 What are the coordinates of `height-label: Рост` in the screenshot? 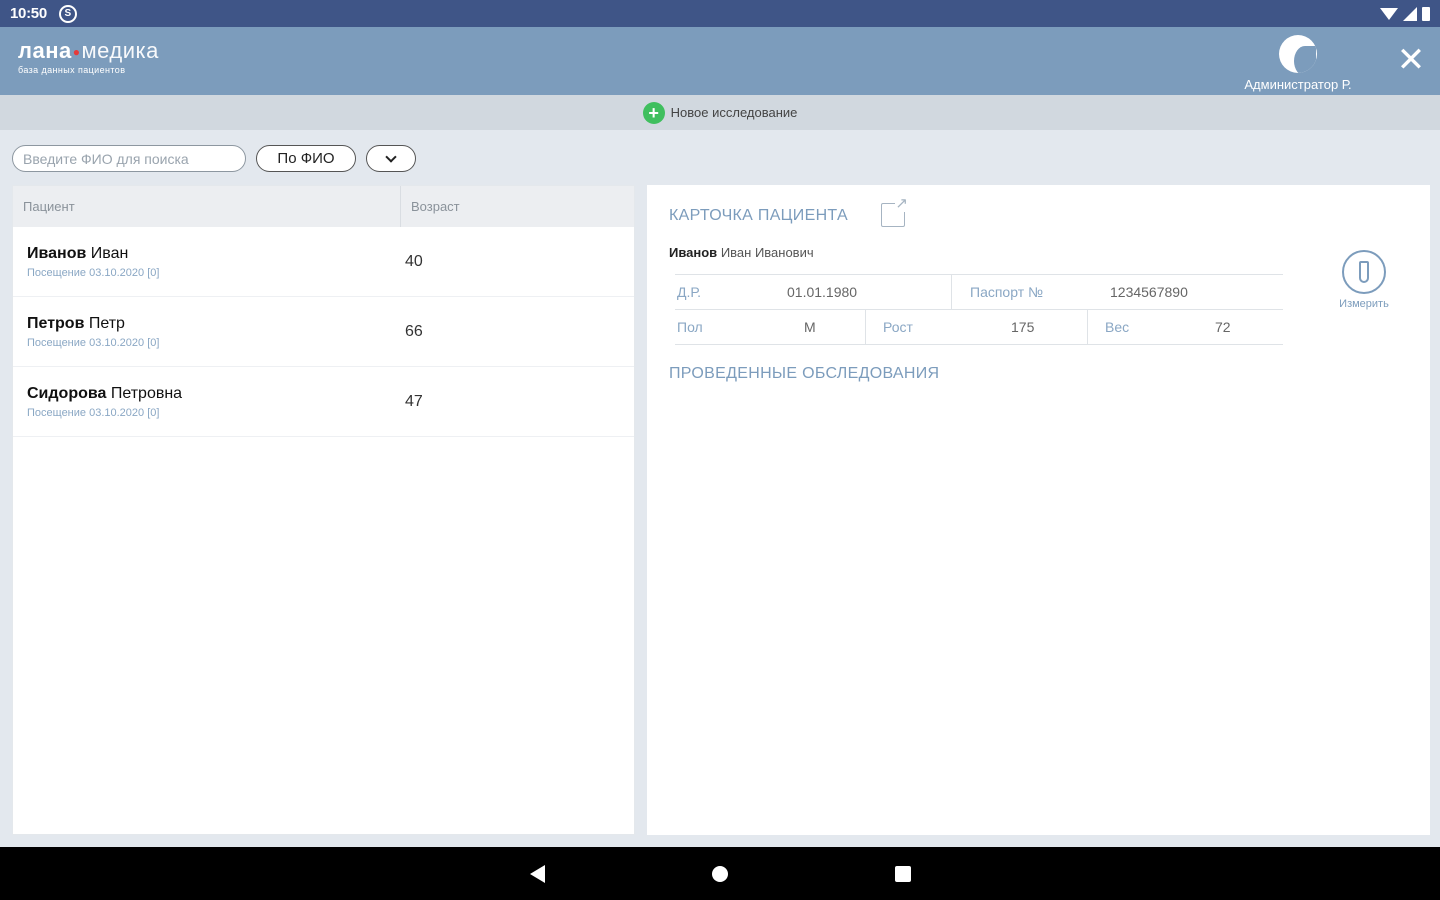 It's located at (938, 327).